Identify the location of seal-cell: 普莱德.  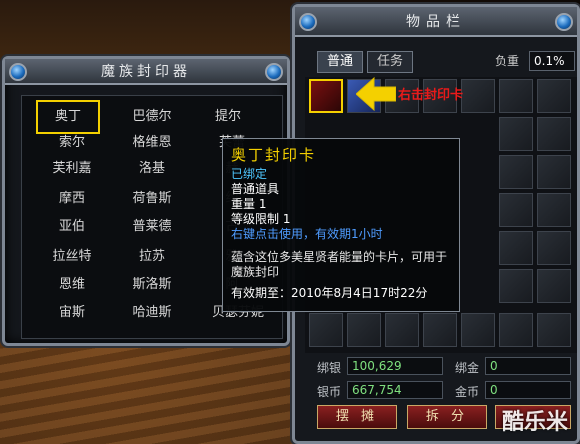
(152, 227).